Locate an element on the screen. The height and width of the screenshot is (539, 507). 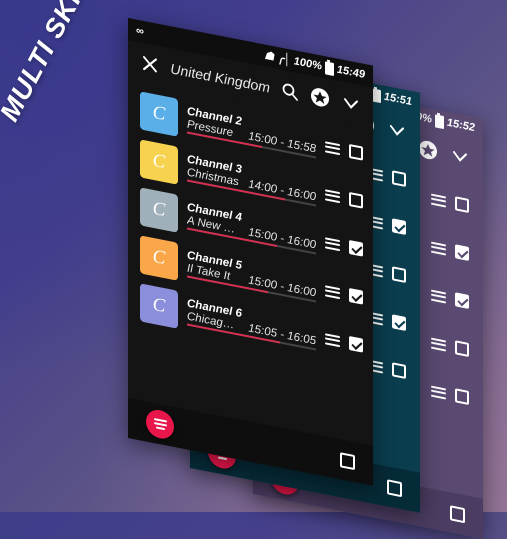
menu-fab-button is located at coordinates (160, 424).